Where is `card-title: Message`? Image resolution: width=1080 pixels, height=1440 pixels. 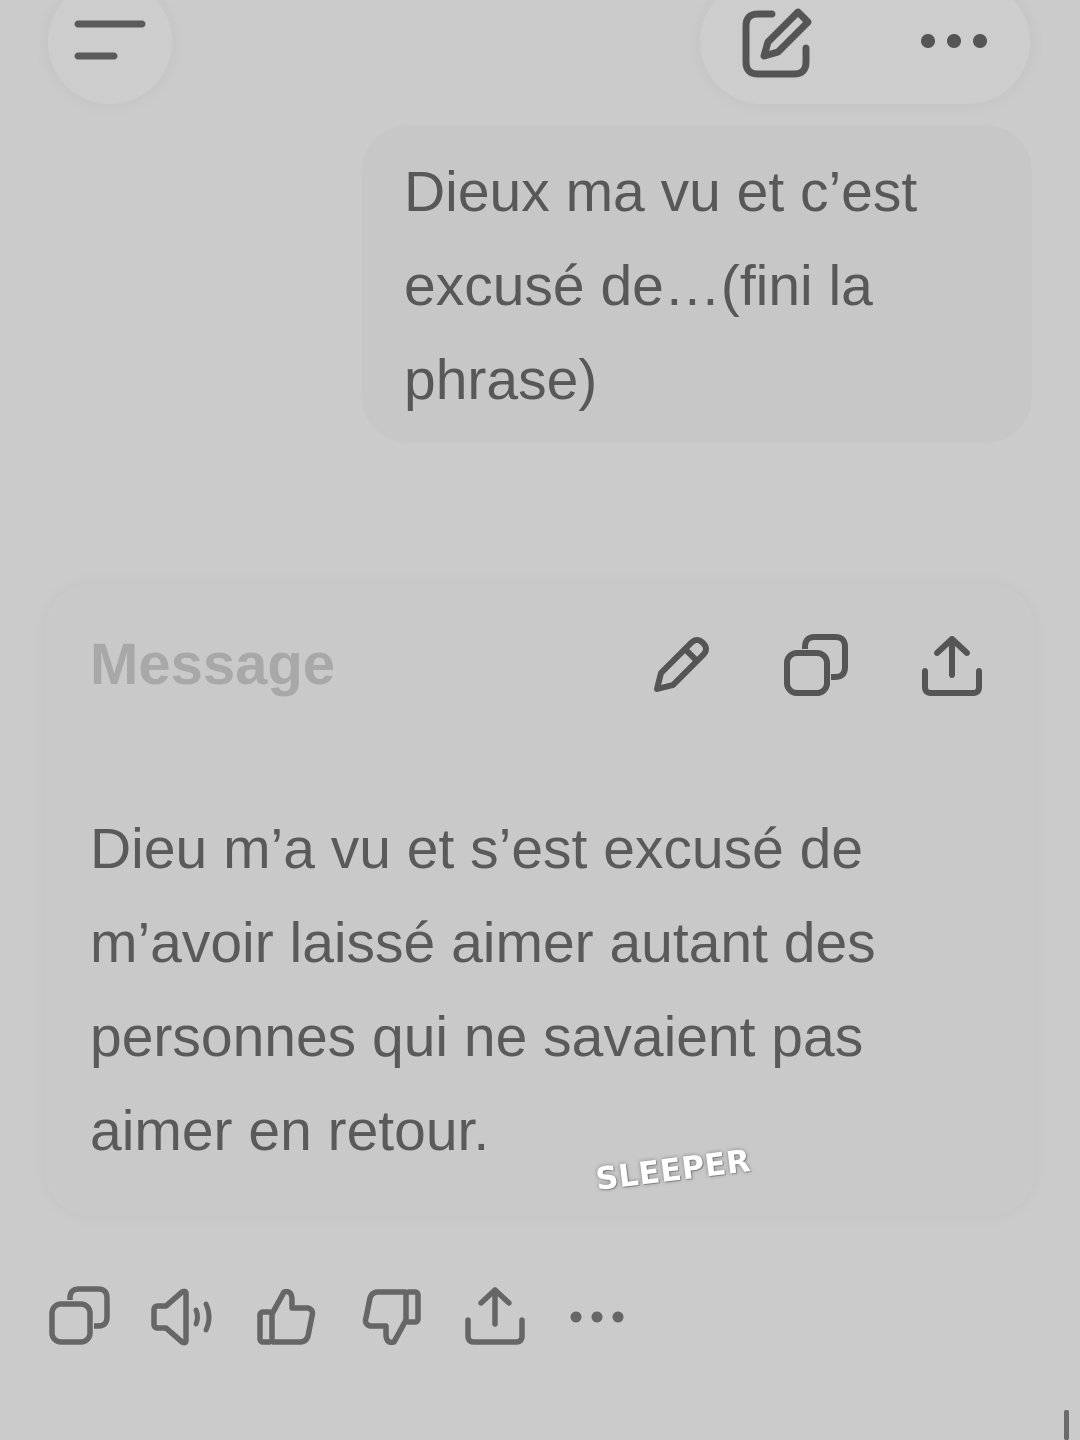
card-title: Message is located at coordinates (213, 664).